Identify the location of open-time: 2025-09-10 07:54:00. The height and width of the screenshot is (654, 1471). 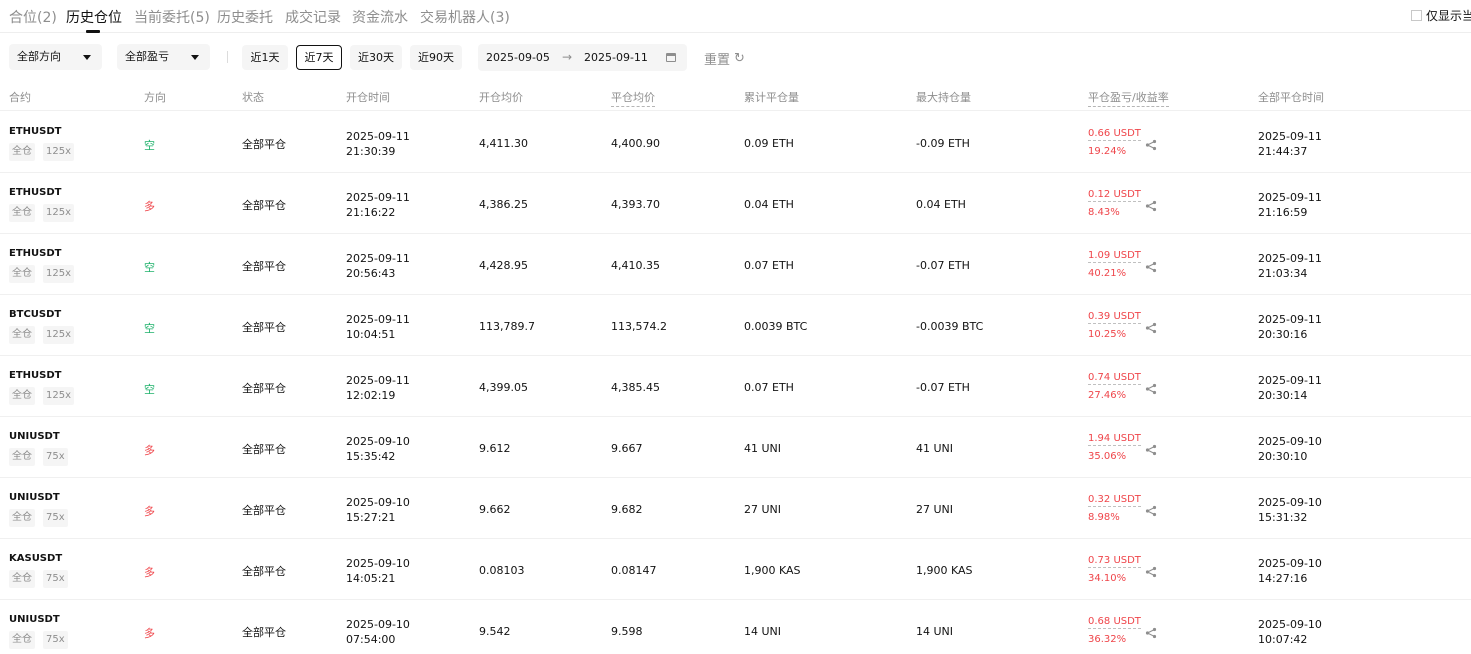
(378, 632).